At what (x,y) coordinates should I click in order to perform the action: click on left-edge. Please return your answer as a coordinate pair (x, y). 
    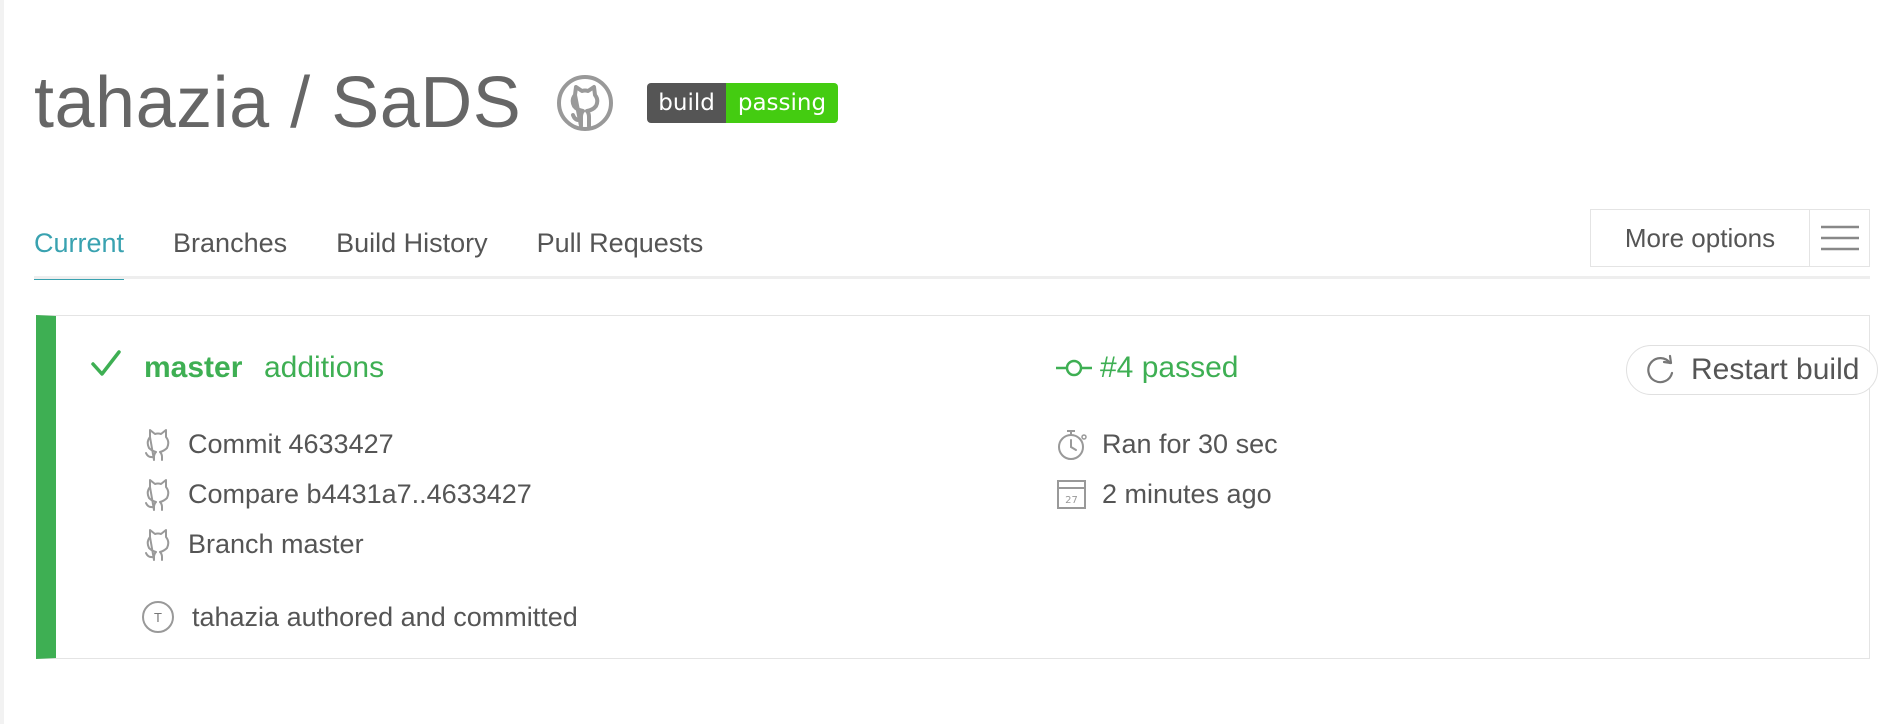
    Looking at the image, I should click on (2, 362).